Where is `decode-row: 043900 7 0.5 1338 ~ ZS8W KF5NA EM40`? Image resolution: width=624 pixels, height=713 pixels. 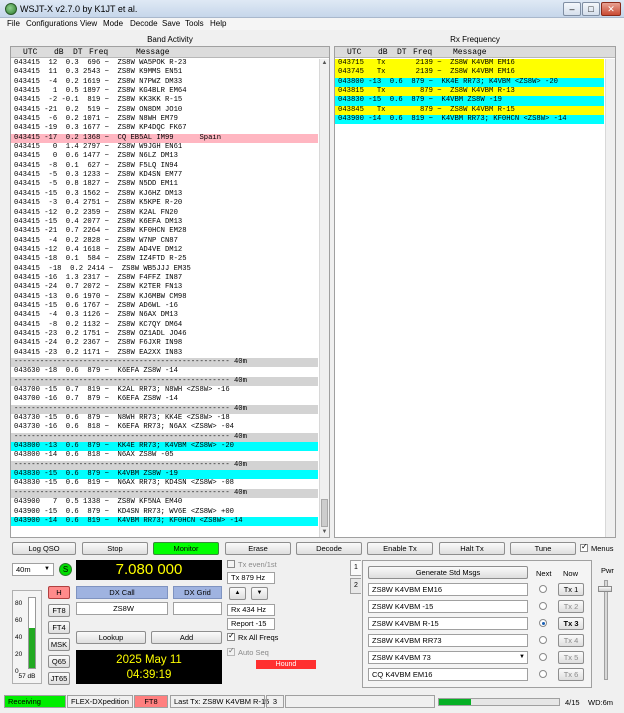
decode-row: 043900 7 0.5 1338 ~ ZS8W KF5NA EM40 is located at coordinates (164, 502).